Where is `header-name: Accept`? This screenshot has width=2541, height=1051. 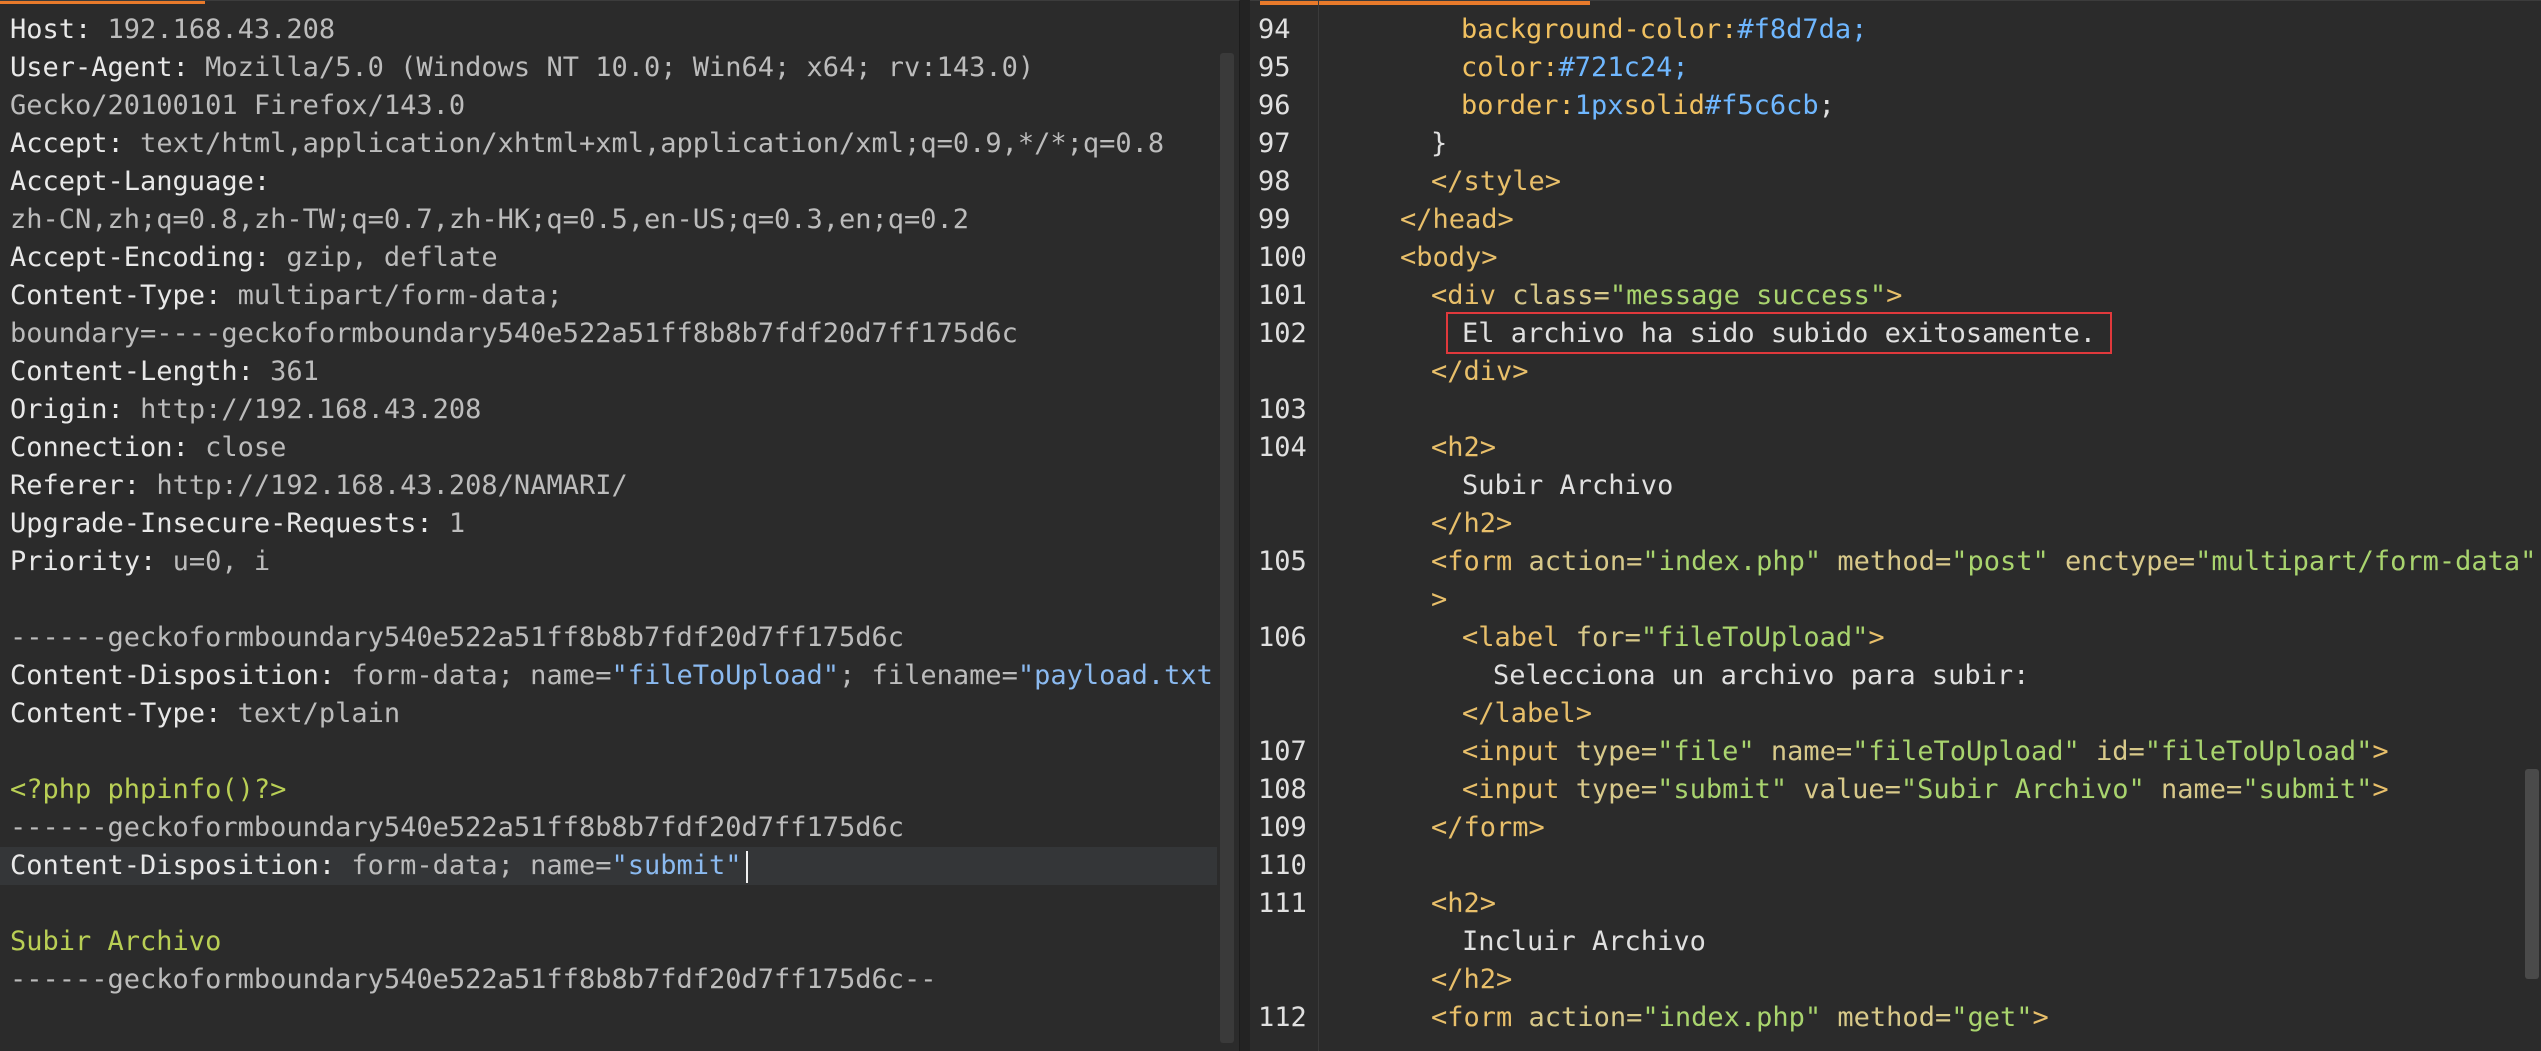
header-name: Accept is located at coordinates (59, 143).